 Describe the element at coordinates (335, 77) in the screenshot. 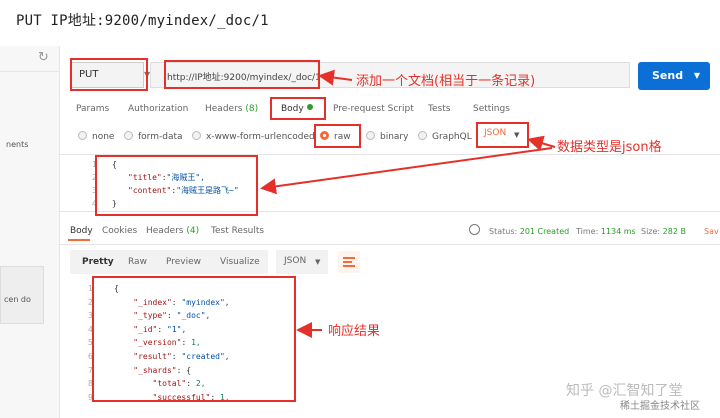

I see `arrow-add-doc` at that location.